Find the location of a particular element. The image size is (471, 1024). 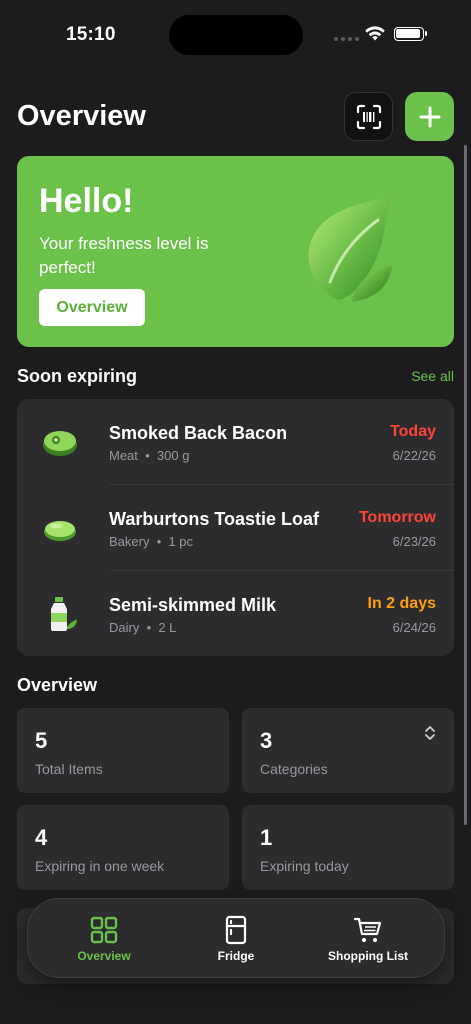

item-date: 6/23/26 is located at coordinates (414, 541).